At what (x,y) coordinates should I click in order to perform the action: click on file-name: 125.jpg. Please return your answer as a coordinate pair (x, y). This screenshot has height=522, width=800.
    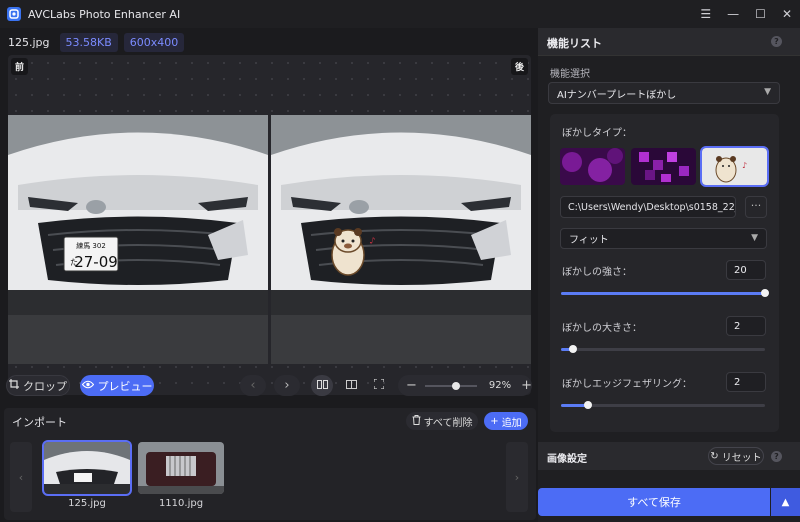
    Looking at the image, I should click on (29, 42).